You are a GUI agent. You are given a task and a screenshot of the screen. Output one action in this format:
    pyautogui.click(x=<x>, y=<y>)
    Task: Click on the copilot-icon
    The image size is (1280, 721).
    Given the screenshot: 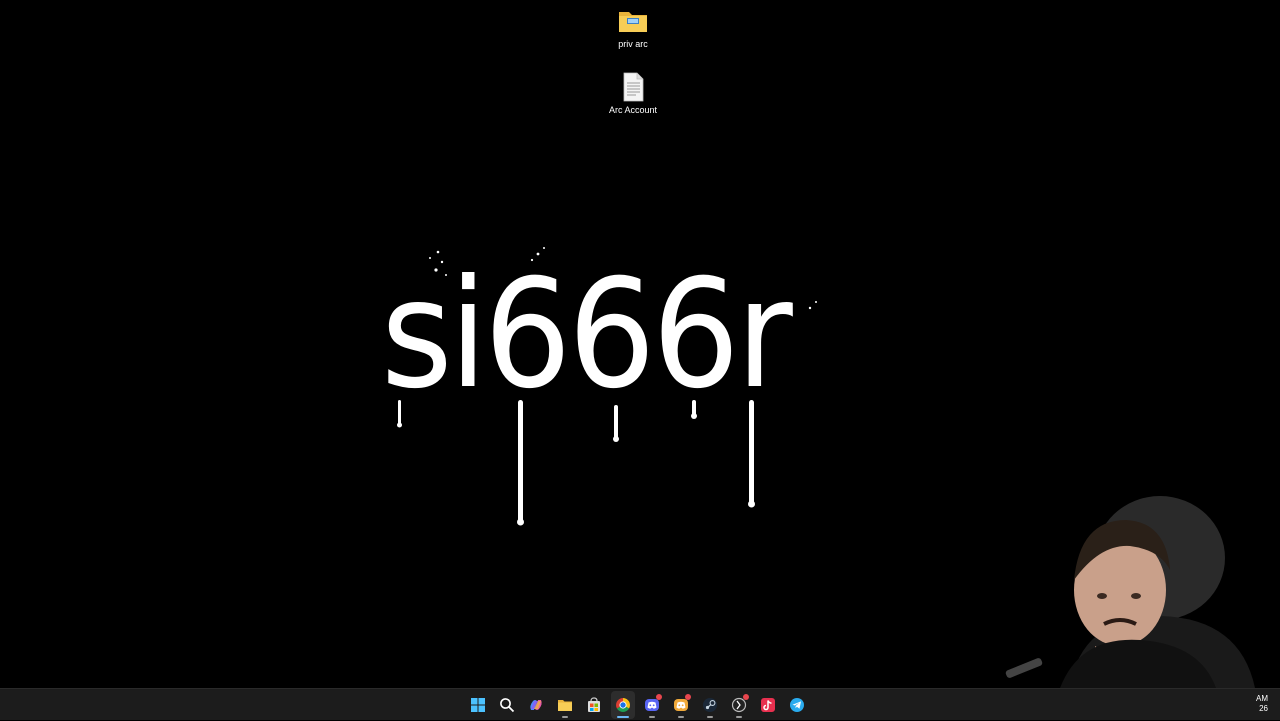 What is the action you would take?
    pyautogui.click(x=536, y=705)
    